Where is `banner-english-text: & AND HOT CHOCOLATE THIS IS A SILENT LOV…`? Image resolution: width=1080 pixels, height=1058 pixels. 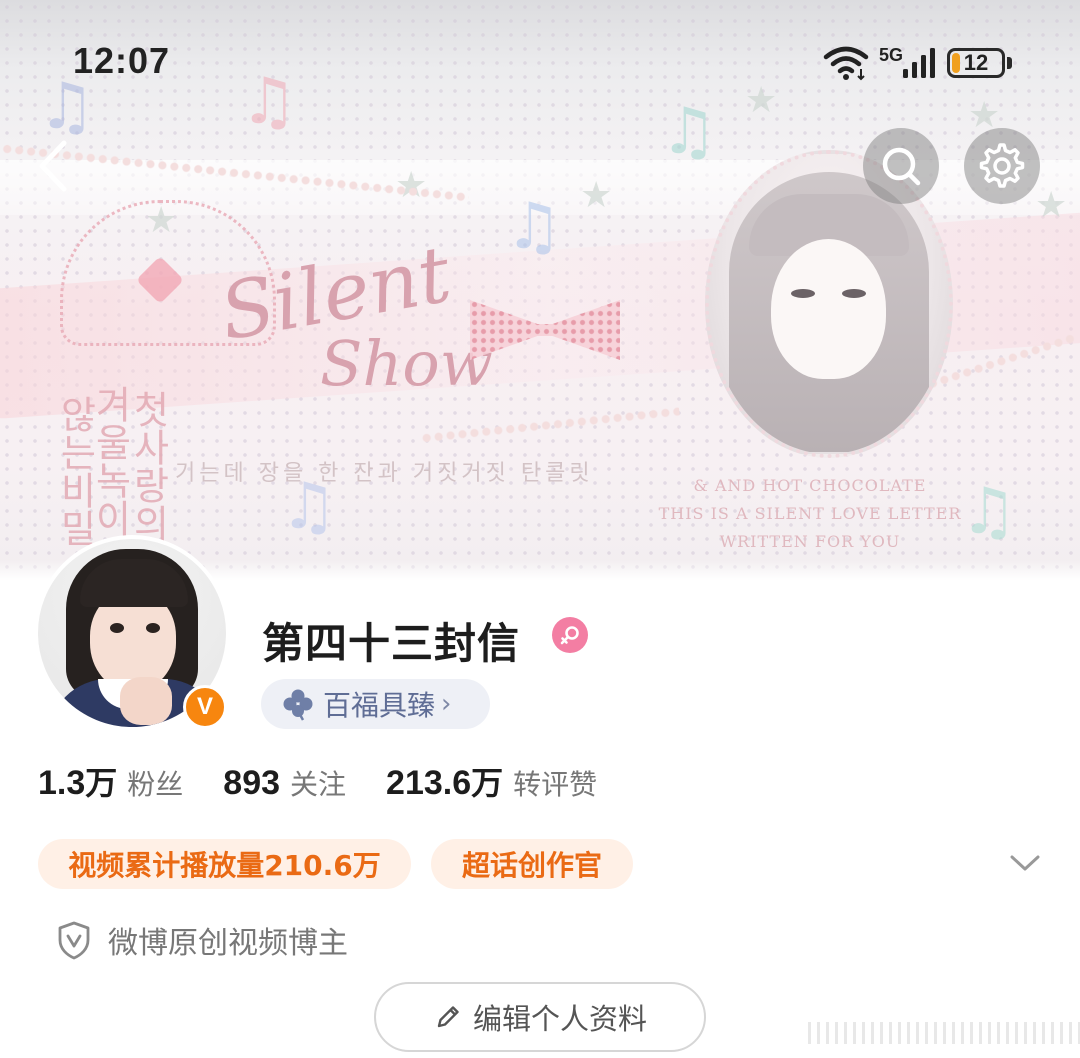 banner-english-text: & AND HOT CHOCOLATE THIS IS A SILENT LOV… is located at coordinates (810, 514).